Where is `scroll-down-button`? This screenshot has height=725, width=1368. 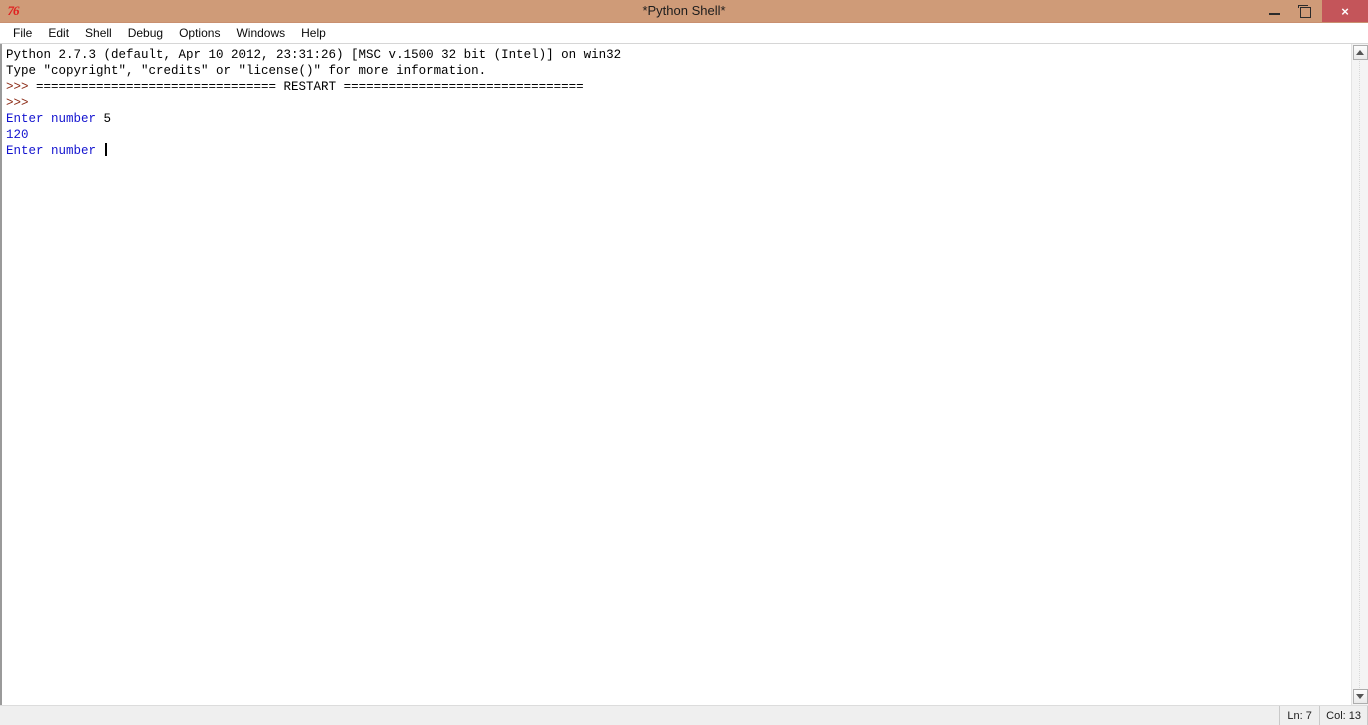 scroll-down-button is located at coordinates (1360, 696).